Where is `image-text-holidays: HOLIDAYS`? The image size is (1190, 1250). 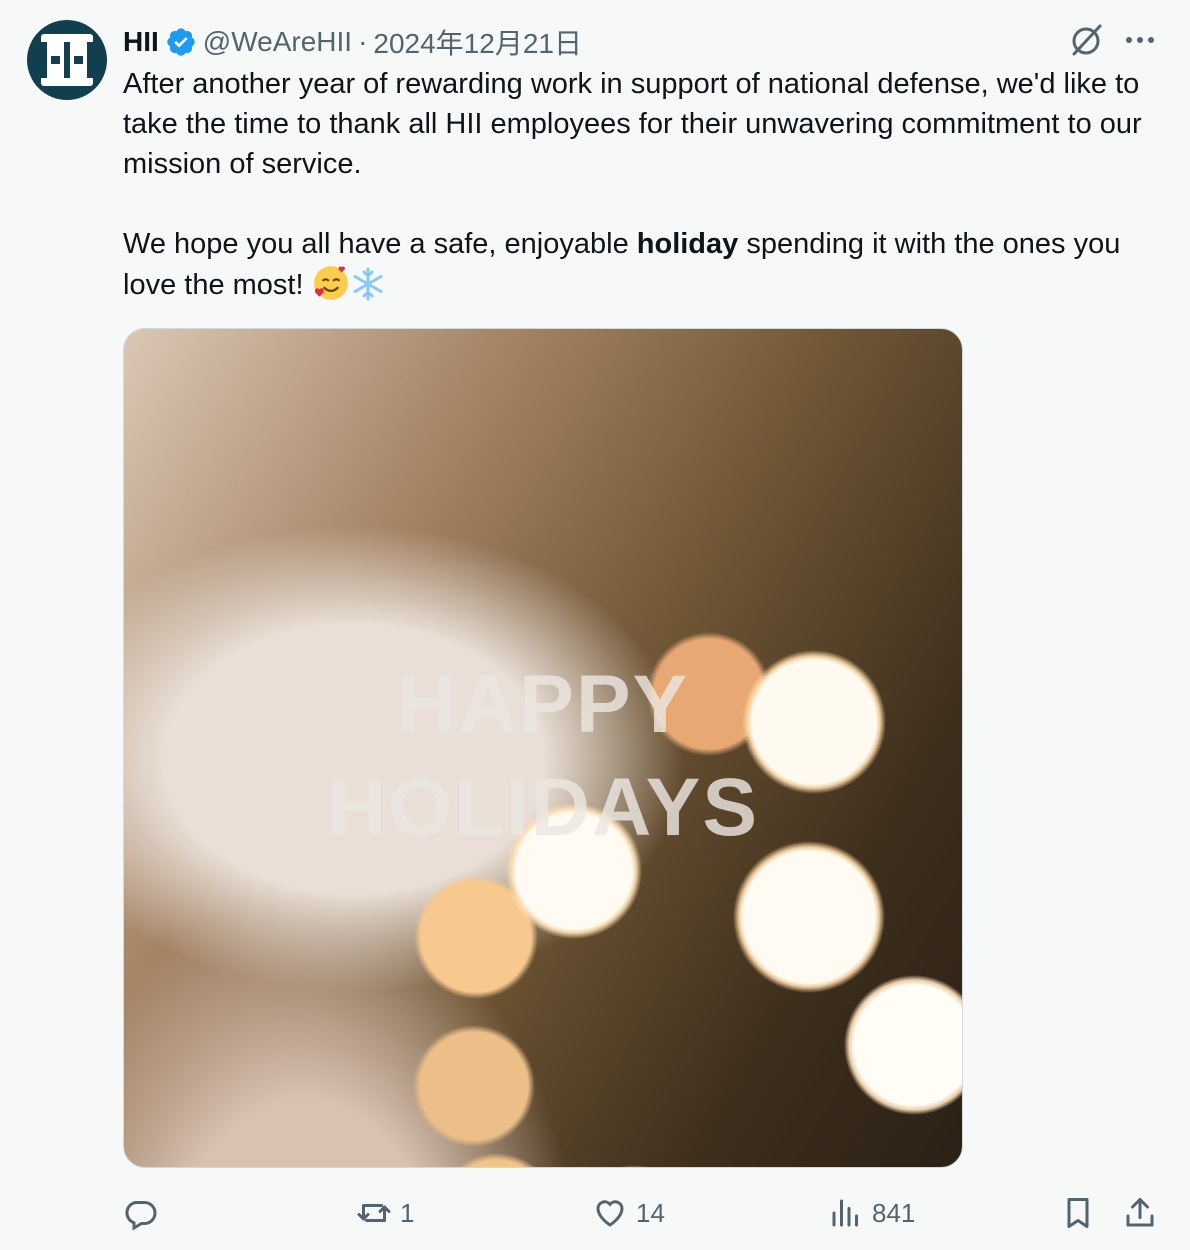 image-text-holidays: HOLIDAYS is located at coordinates (543, 807).